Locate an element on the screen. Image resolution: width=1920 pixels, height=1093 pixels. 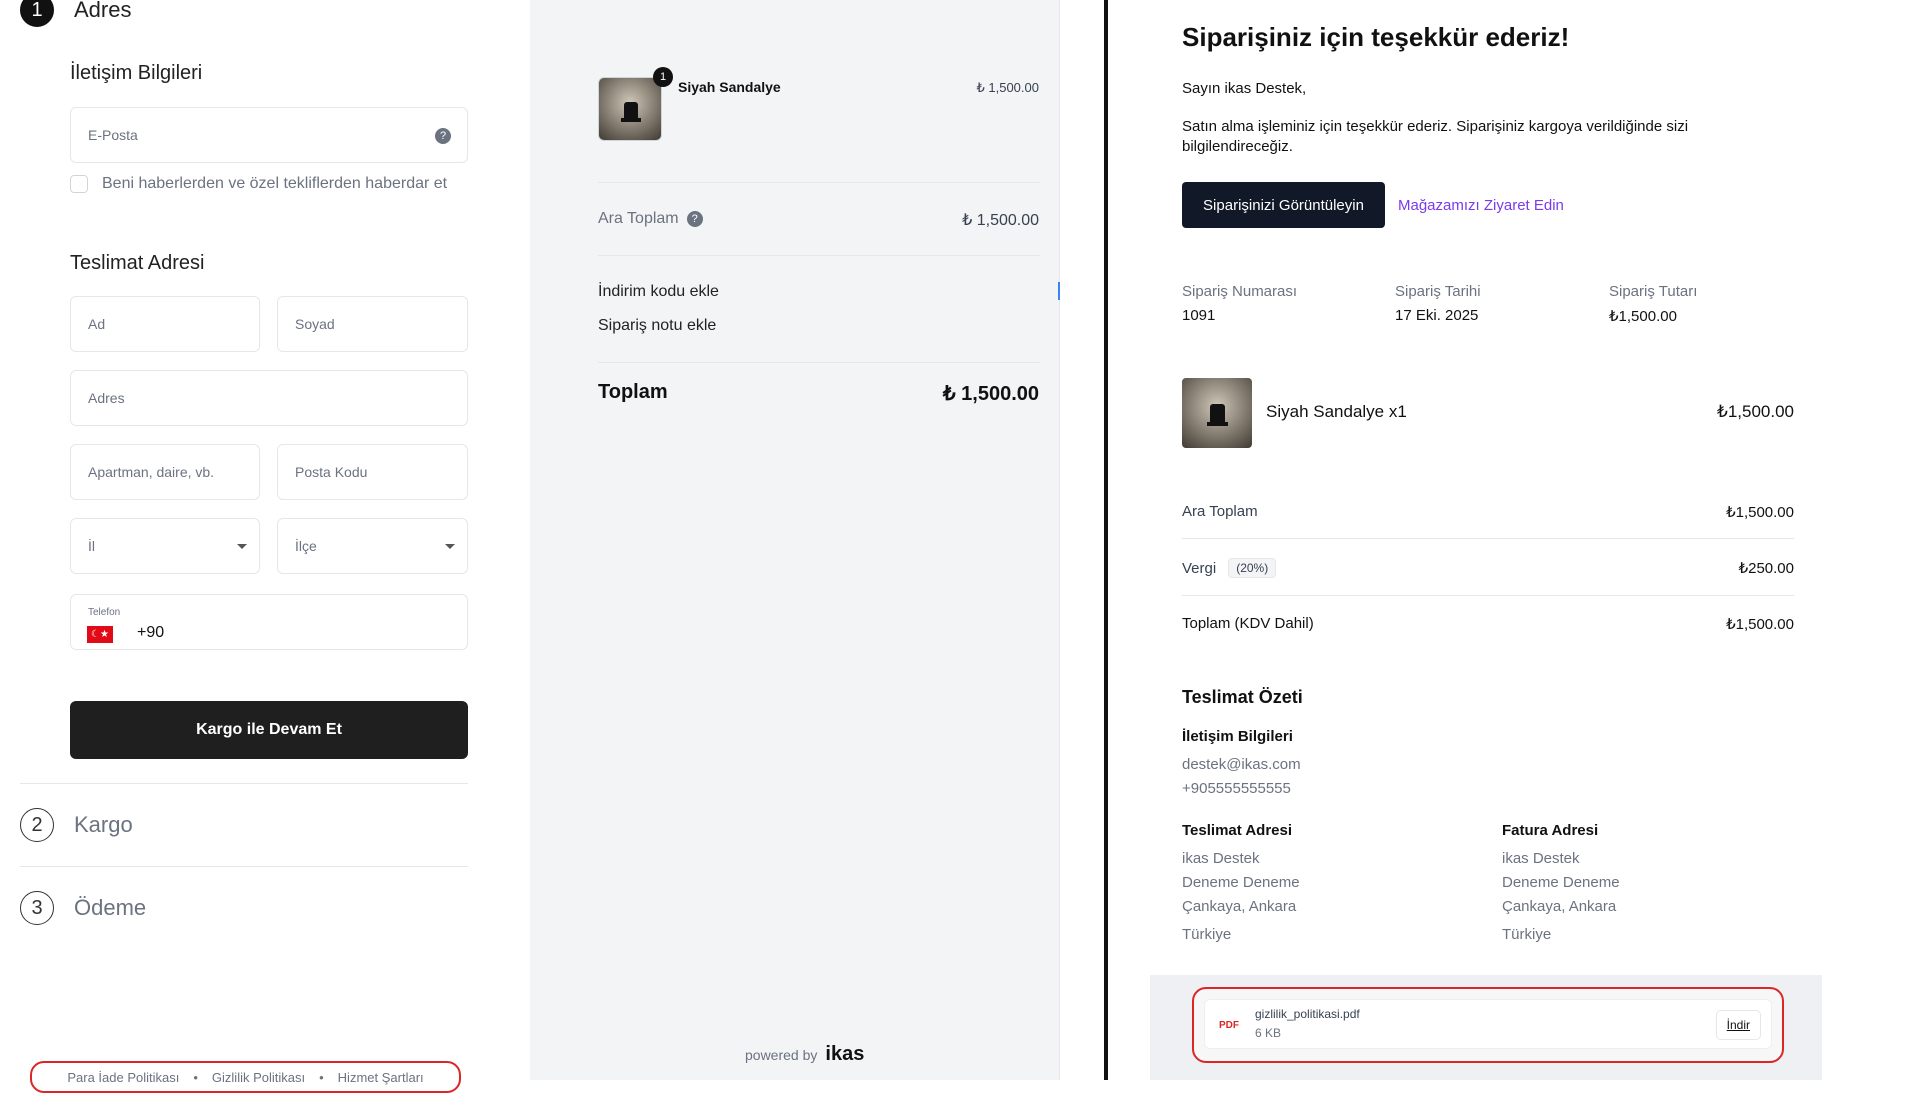
order-number: 1091 is located at coordinates (1199, 315).